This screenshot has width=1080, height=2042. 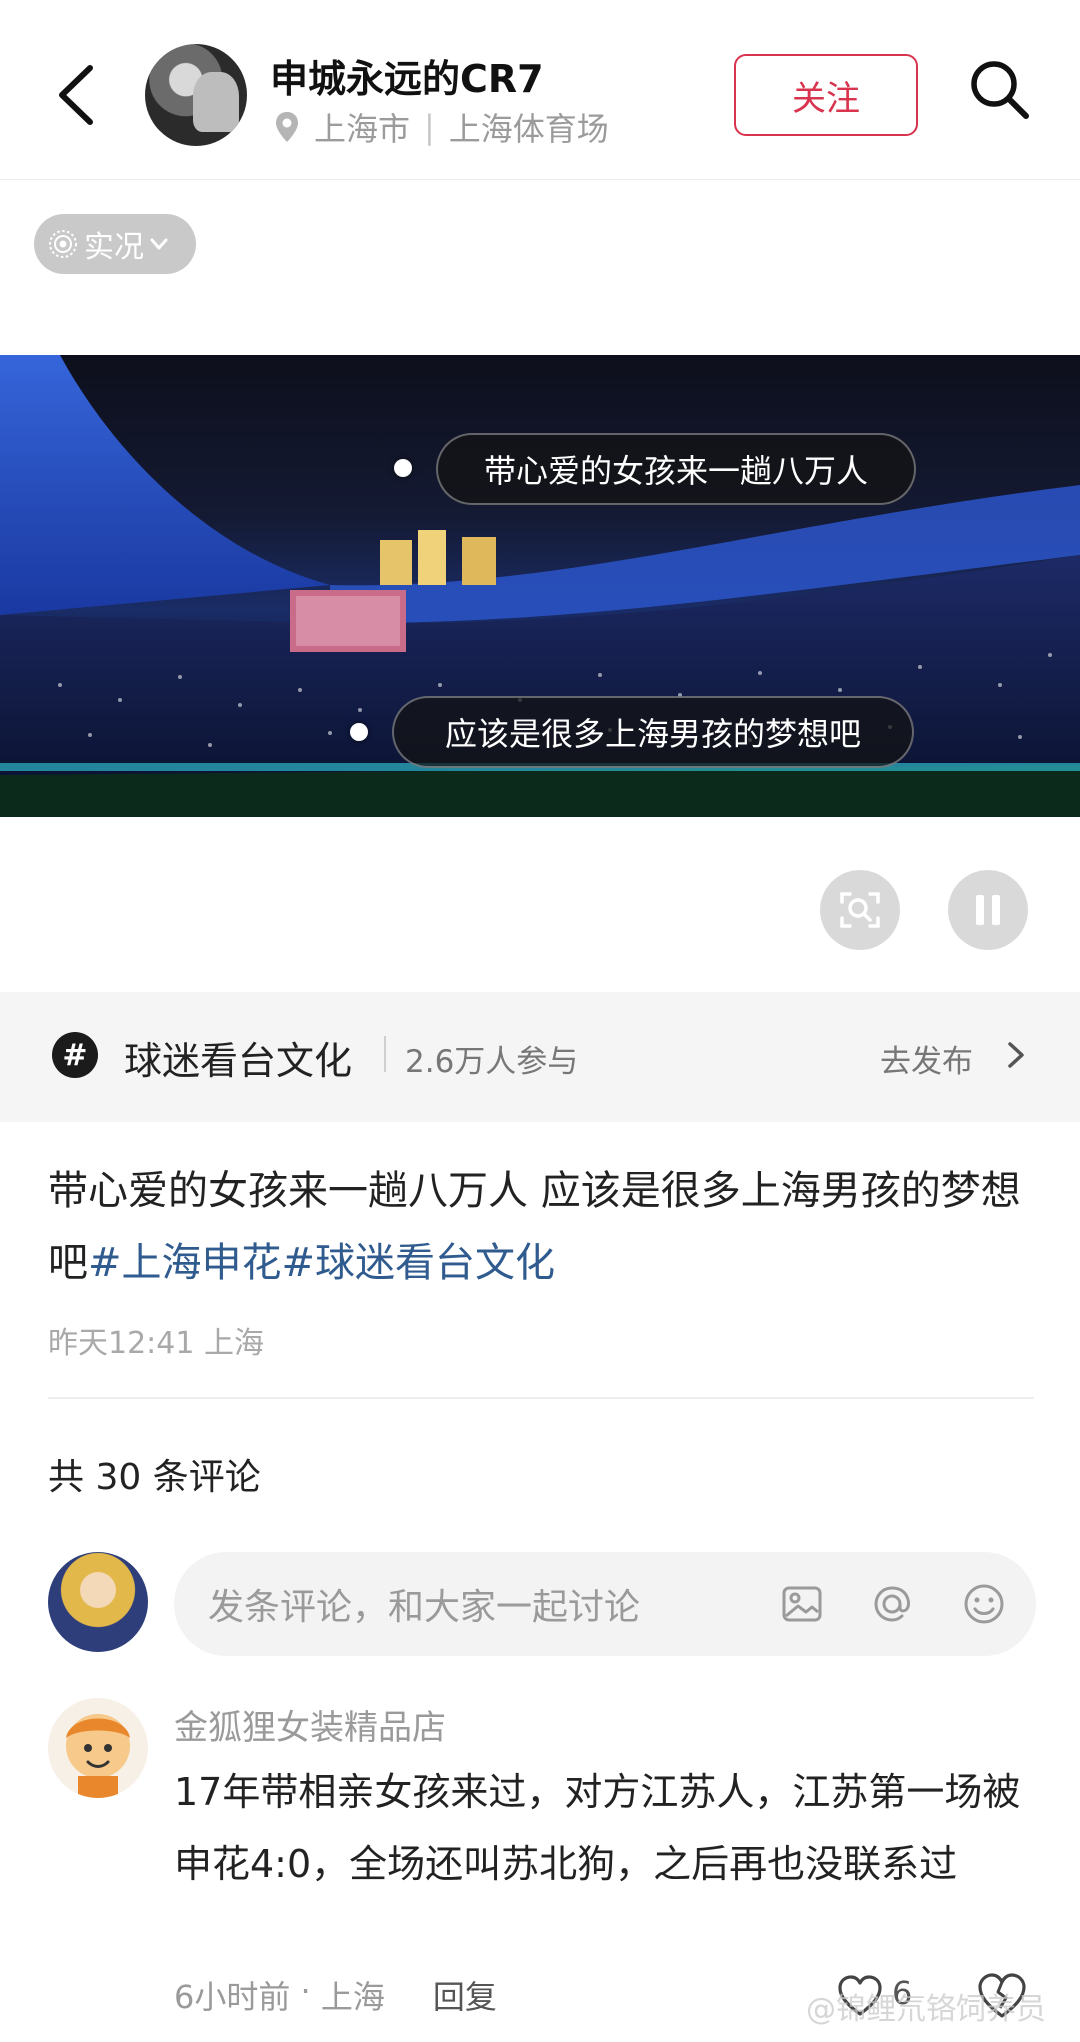 What do you see at coordinates (926, 1058) in the screenshot?
I see `go-publish-link: 去发布` at bounding box center [926, 1058].